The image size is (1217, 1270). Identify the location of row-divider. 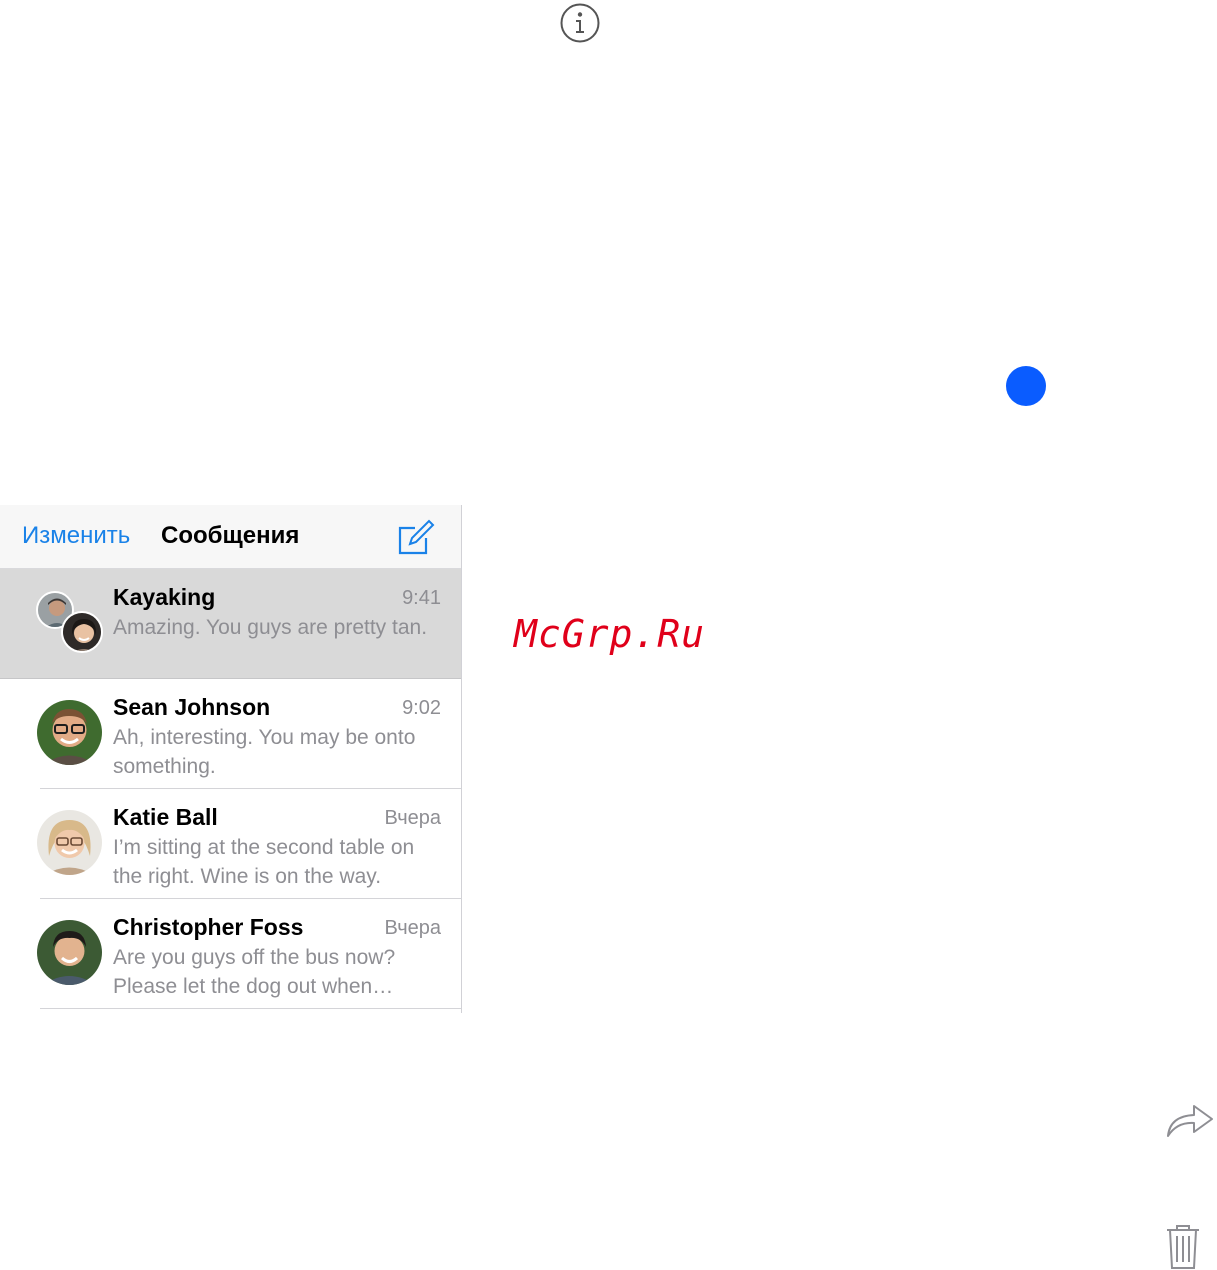
(250, 1008).